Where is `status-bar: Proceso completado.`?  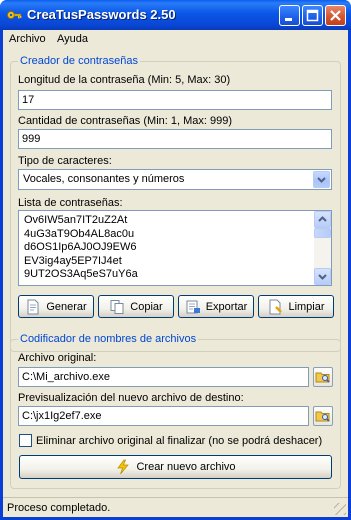
status-bar: Proceso completado. is located at coordinates (175, 507).